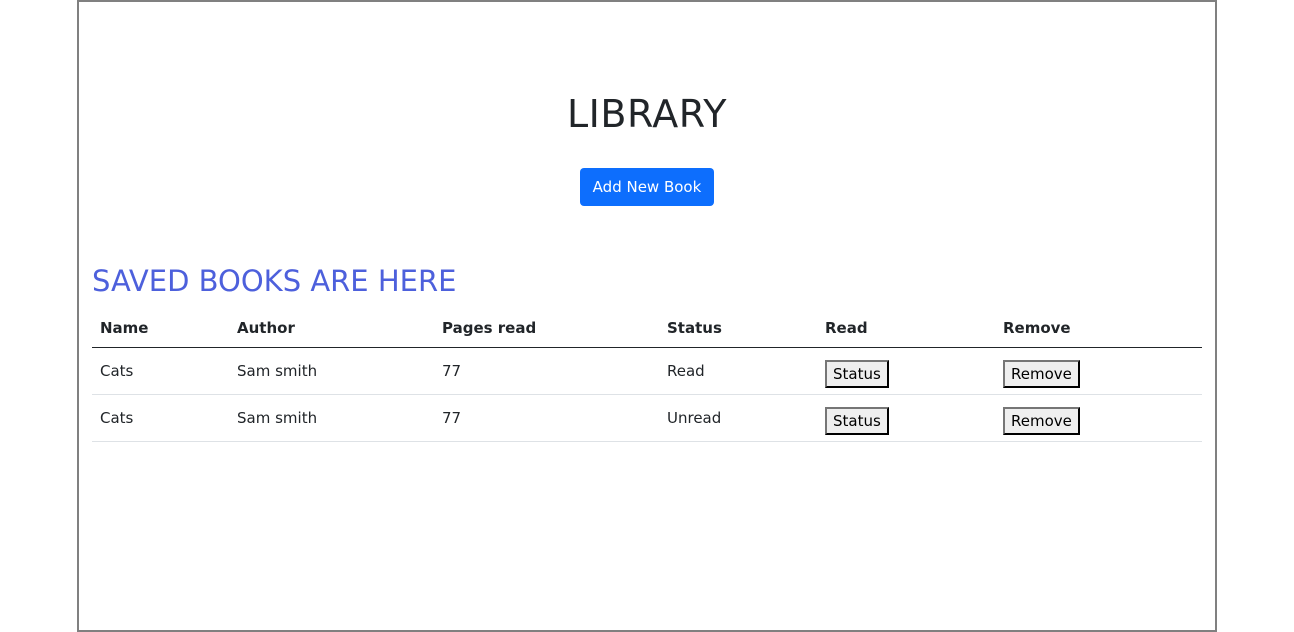 This screenshot has height=632, width=1294. Describe the element at coordinates (160, 328) in the screenshot. I see `column-header-name: Name` at that location.